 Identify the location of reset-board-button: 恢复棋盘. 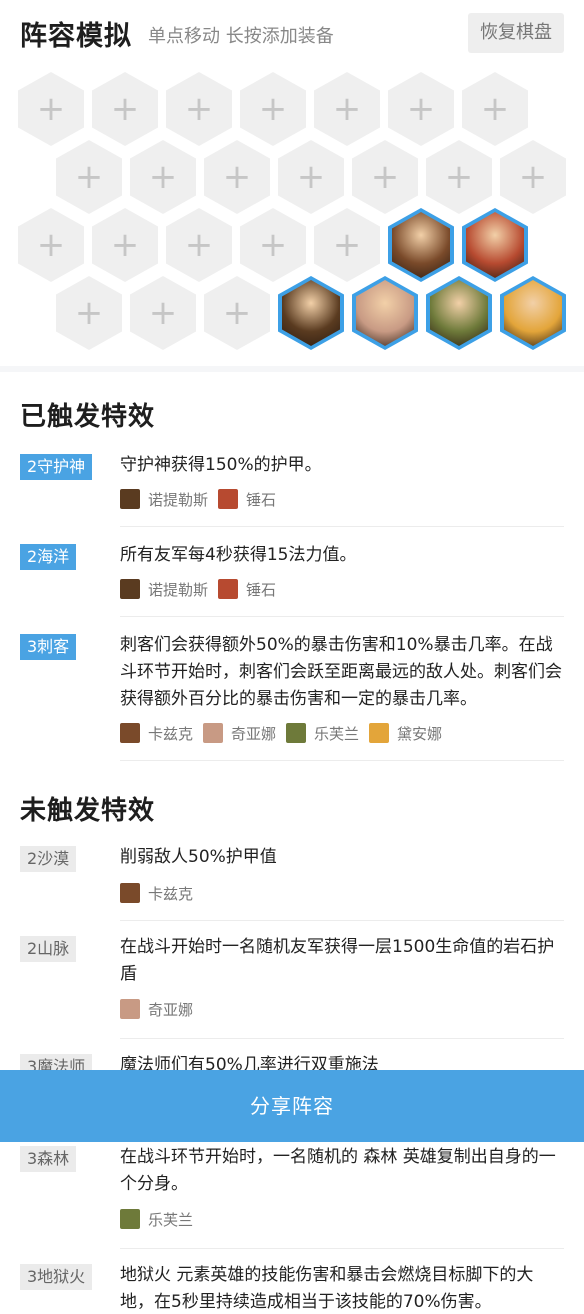
(516, 33).